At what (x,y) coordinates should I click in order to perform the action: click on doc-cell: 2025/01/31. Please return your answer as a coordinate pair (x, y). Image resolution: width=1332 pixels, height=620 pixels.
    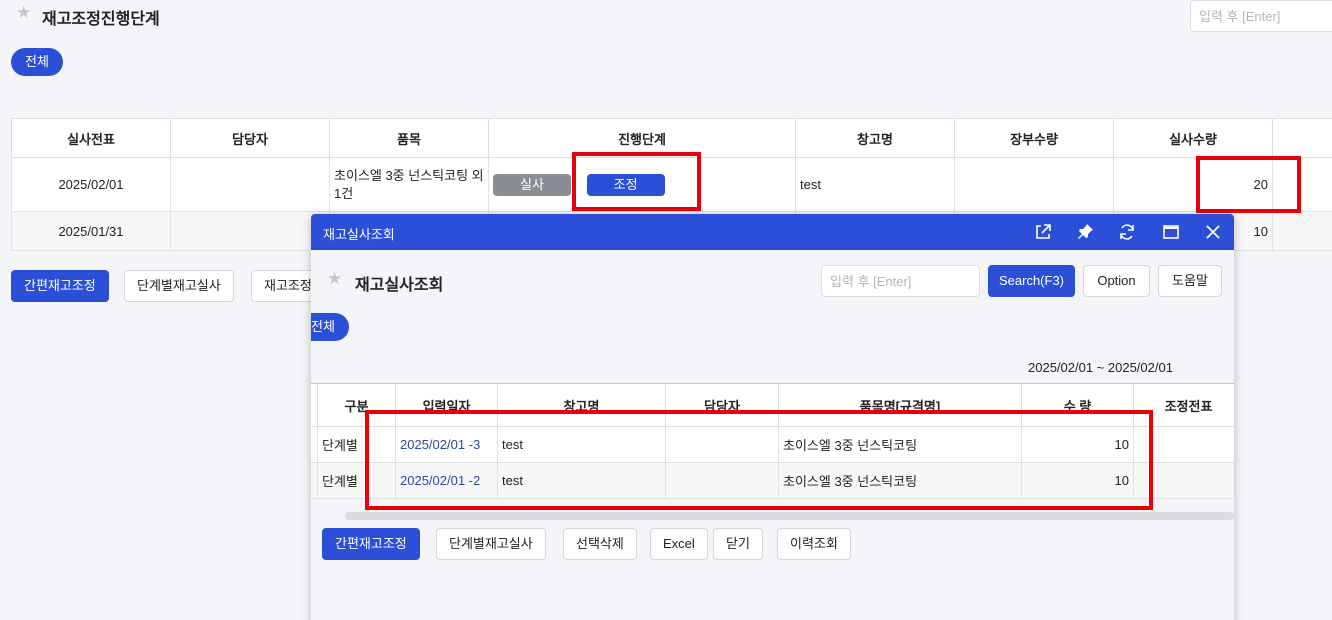
    Looking at the image, I should click on (91, 231).